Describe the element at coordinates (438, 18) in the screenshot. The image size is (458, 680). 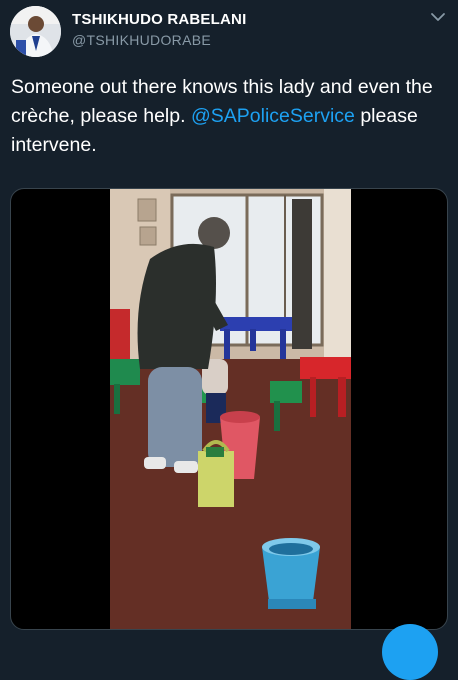
I see `chevron-down-icon` at that location.